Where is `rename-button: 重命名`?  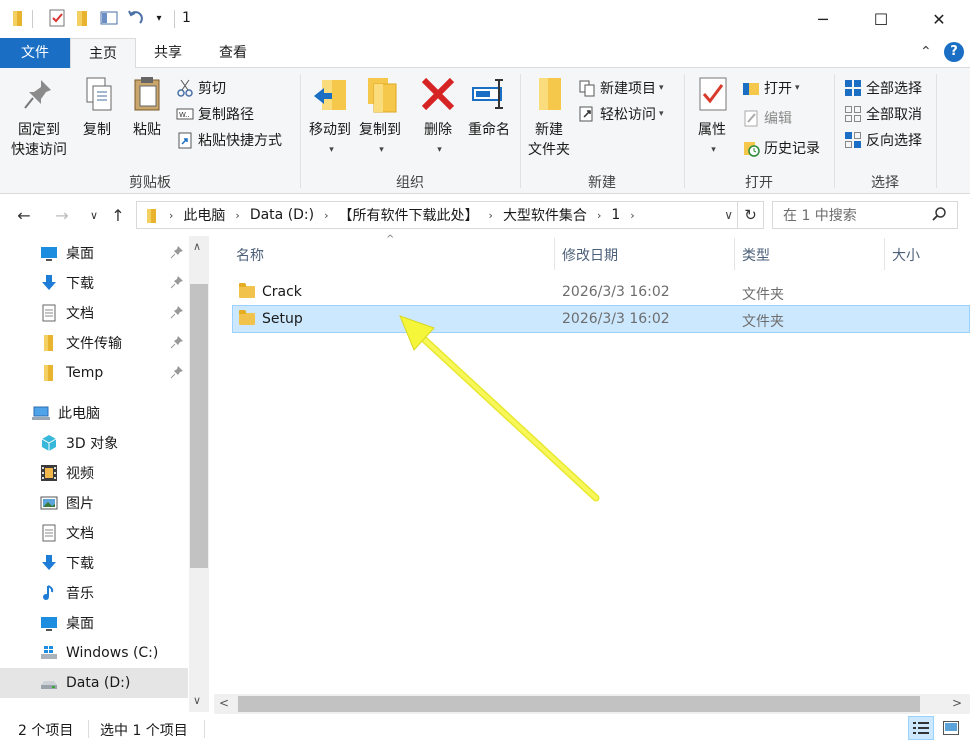 rename-button: 重命名 is located at coordinates (489, 107).